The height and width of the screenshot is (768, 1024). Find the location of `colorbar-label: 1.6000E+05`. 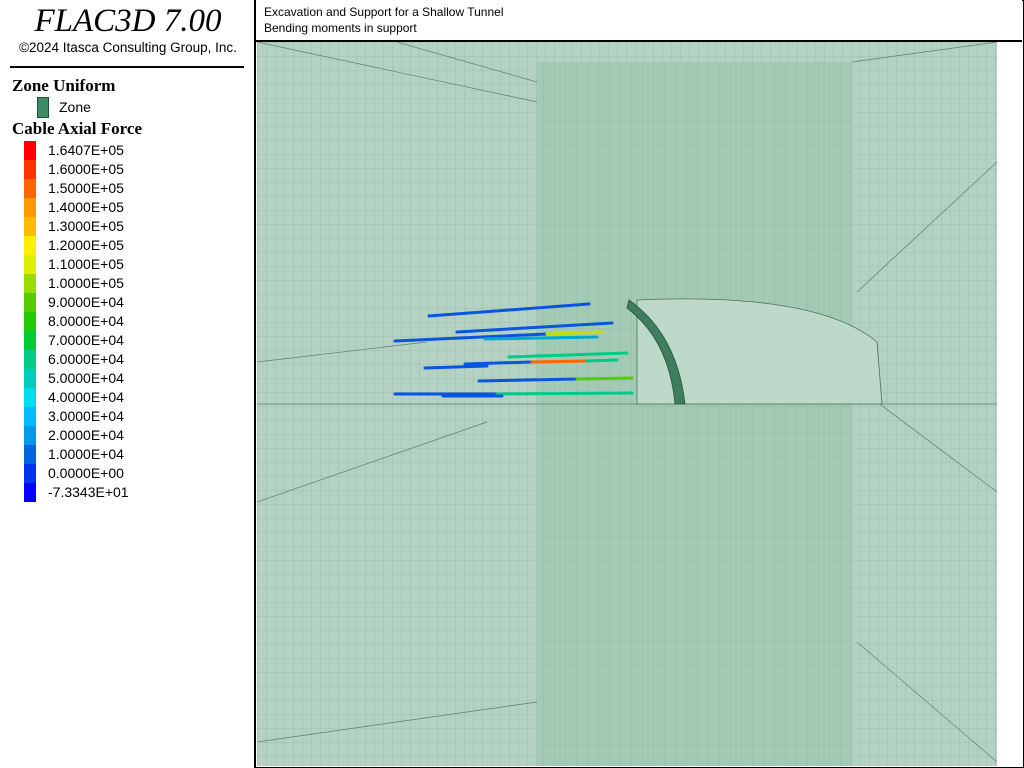

colorbar-label: 1.6000E+05 is located at coordinates (86, 169).